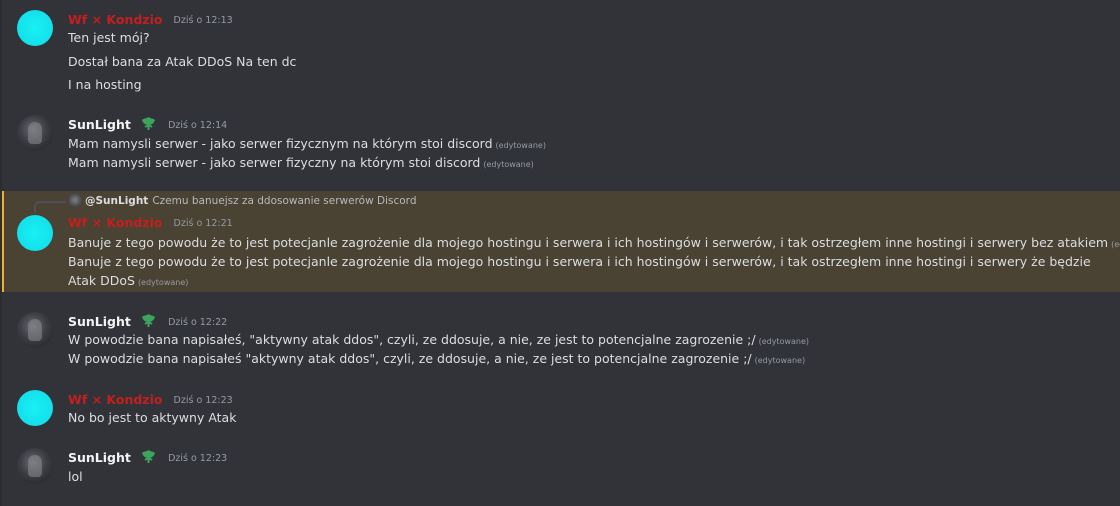 The height and width of the screenshot is (506, 1120). I want to click on reply-spine, so click(50, 207).